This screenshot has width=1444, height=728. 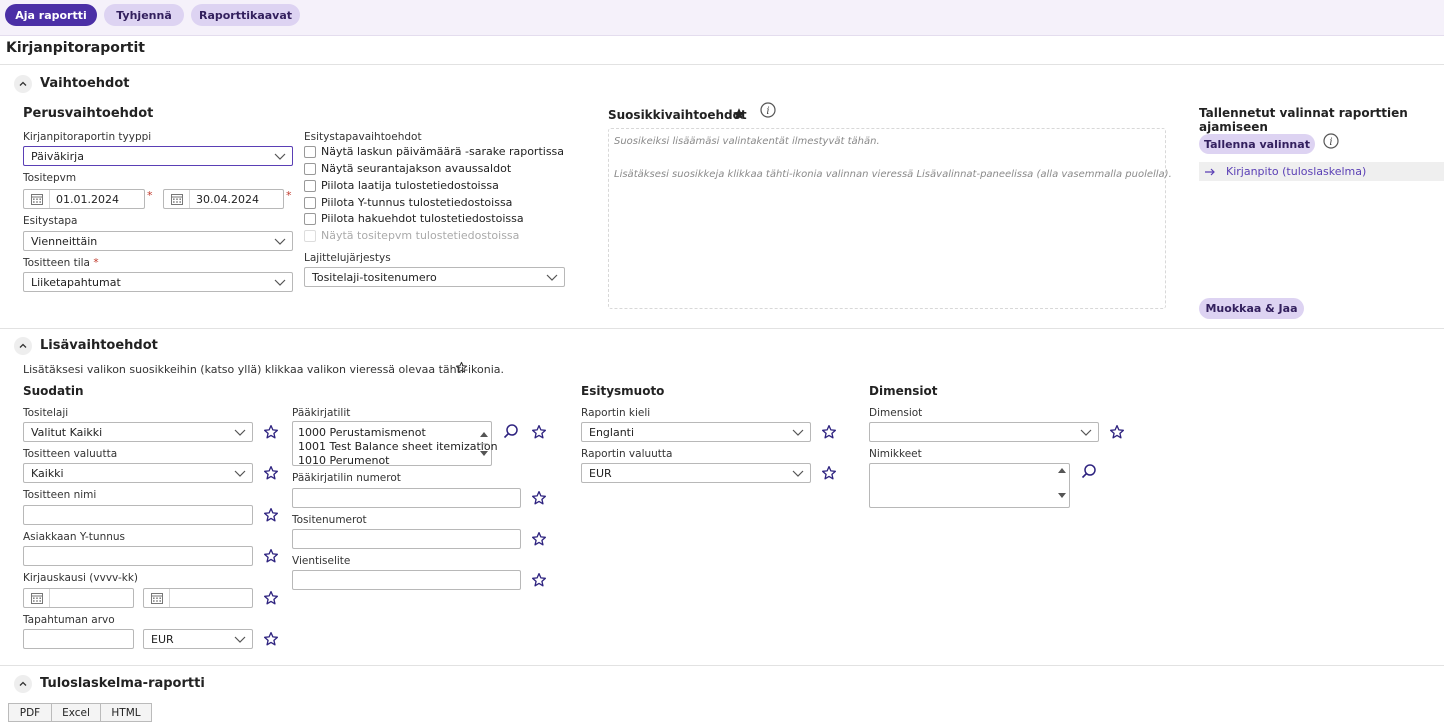 What do you see at coordinates (1257, 144) in the screenshot?
I see `save-selections-button: Tallenna valinnat` at bounding box center [1257, 144].